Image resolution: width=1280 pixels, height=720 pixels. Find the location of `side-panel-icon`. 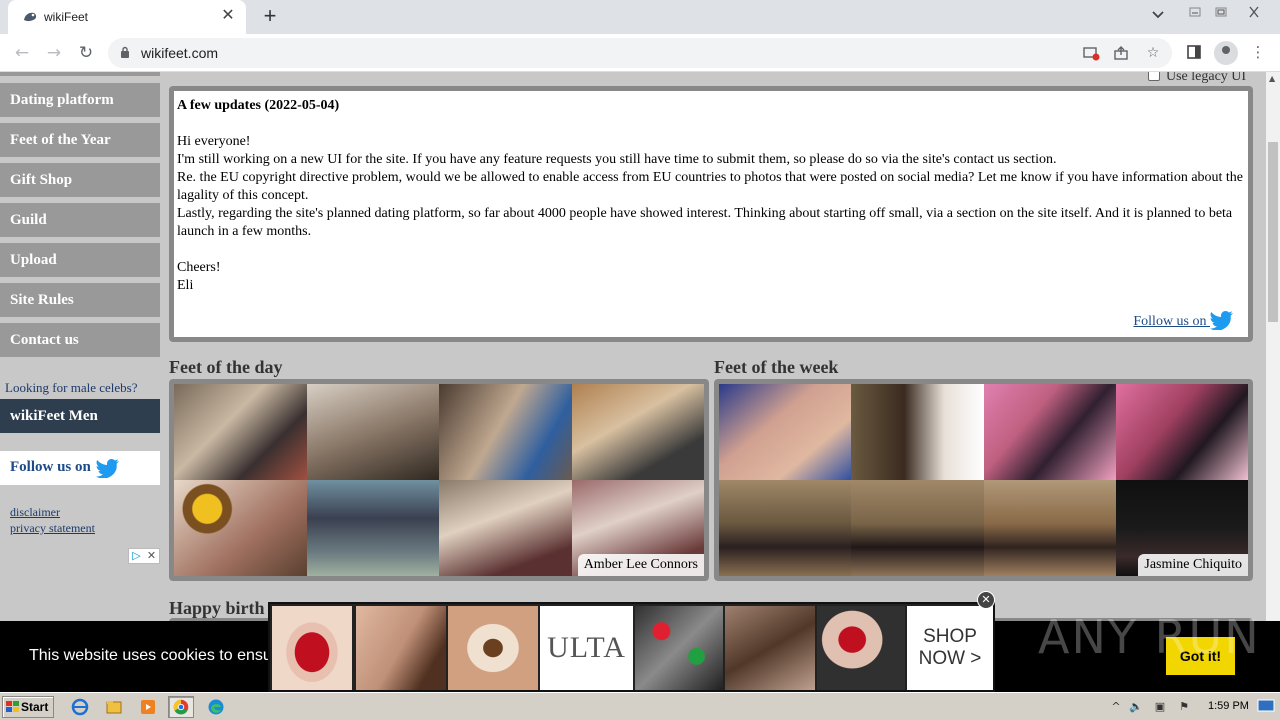

side-panel-icon is located at coordinates (1194, 52).